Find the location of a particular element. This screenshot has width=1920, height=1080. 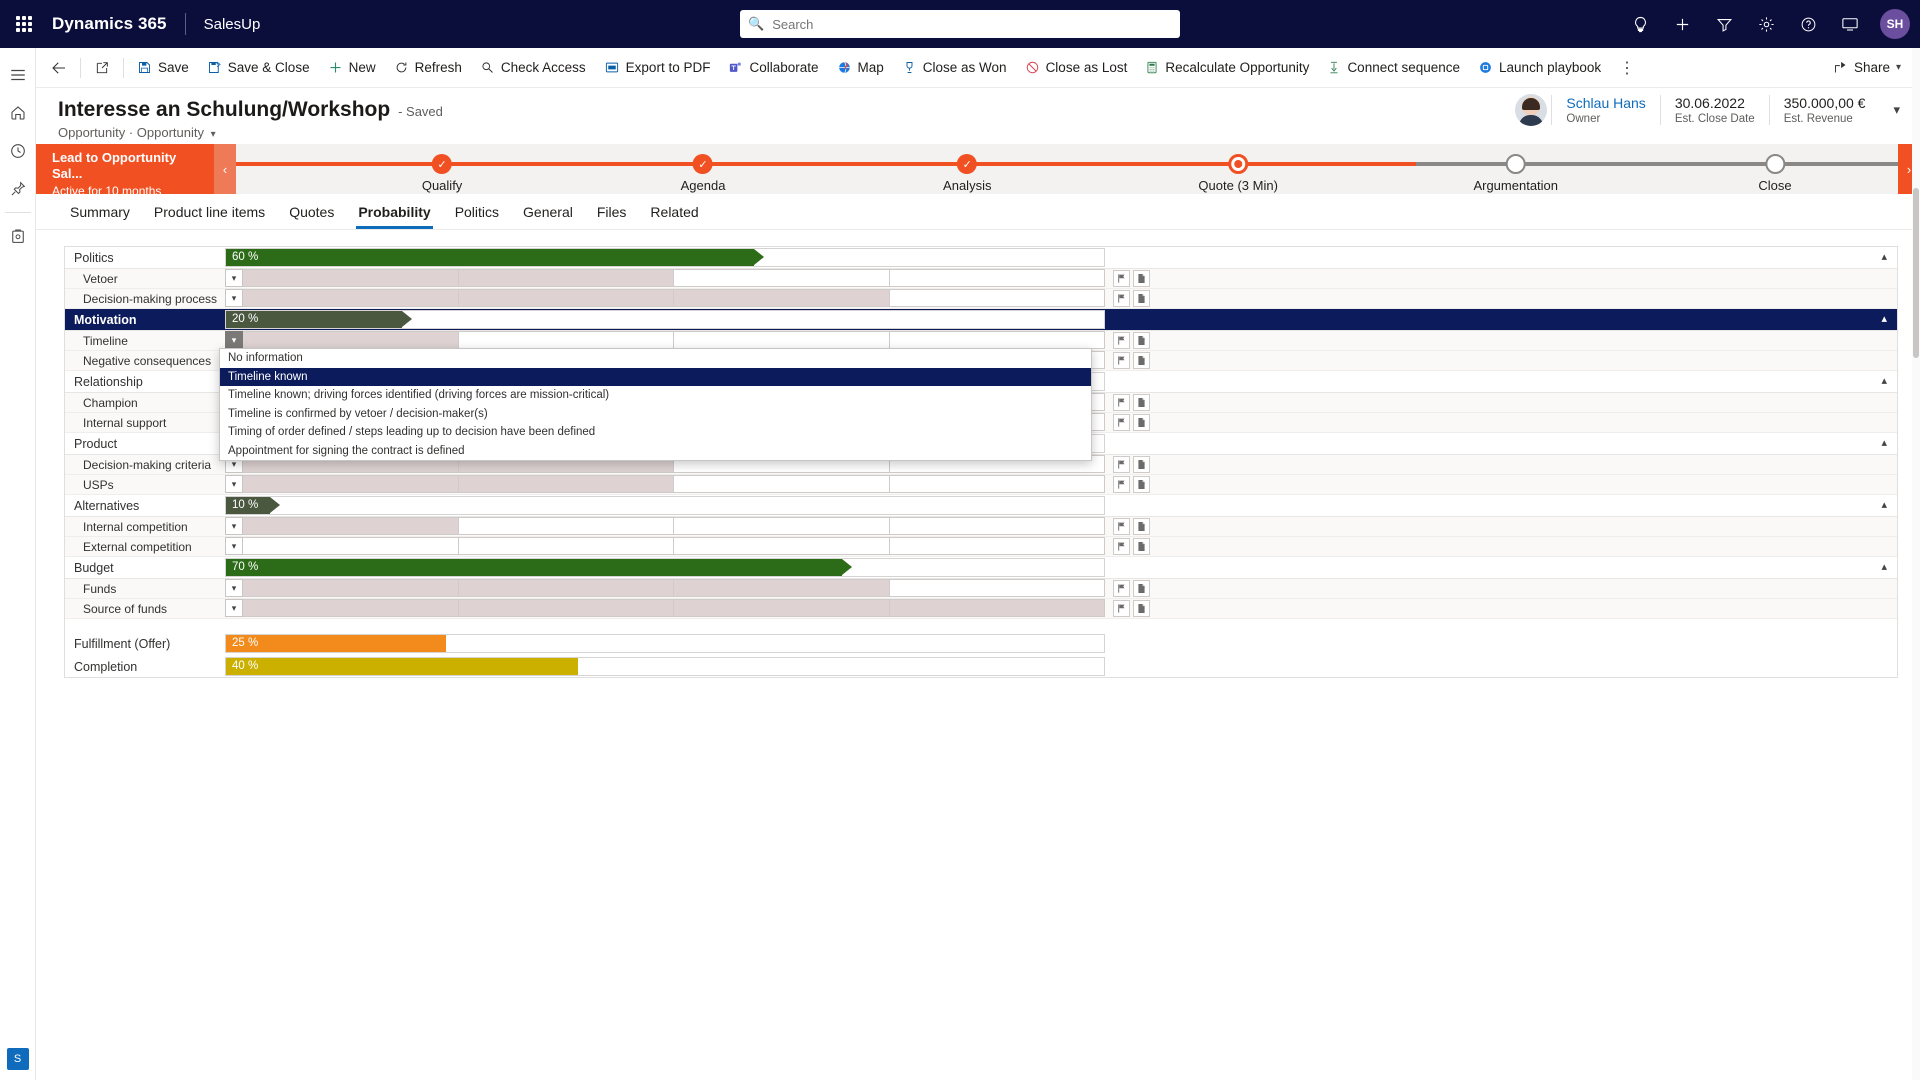

close-as-won-button: Close as Won is located at coordinates (954, 67).